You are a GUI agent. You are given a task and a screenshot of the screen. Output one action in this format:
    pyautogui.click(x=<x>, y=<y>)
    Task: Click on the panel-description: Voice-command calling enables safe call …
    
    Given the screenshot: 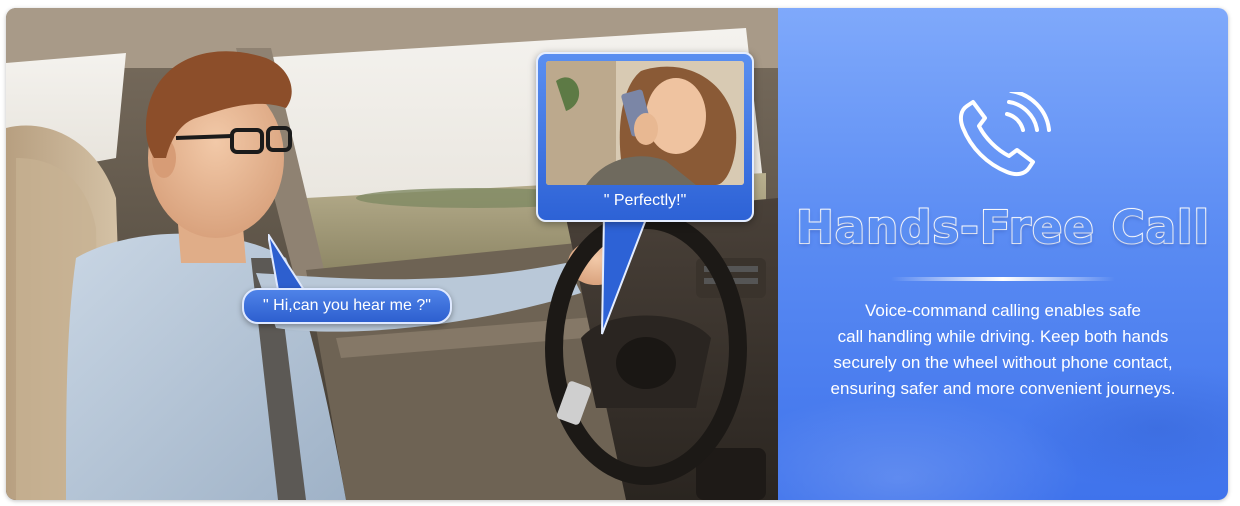 What is the action you would take?
    pyautogui.click(x=1003, y=350)
    